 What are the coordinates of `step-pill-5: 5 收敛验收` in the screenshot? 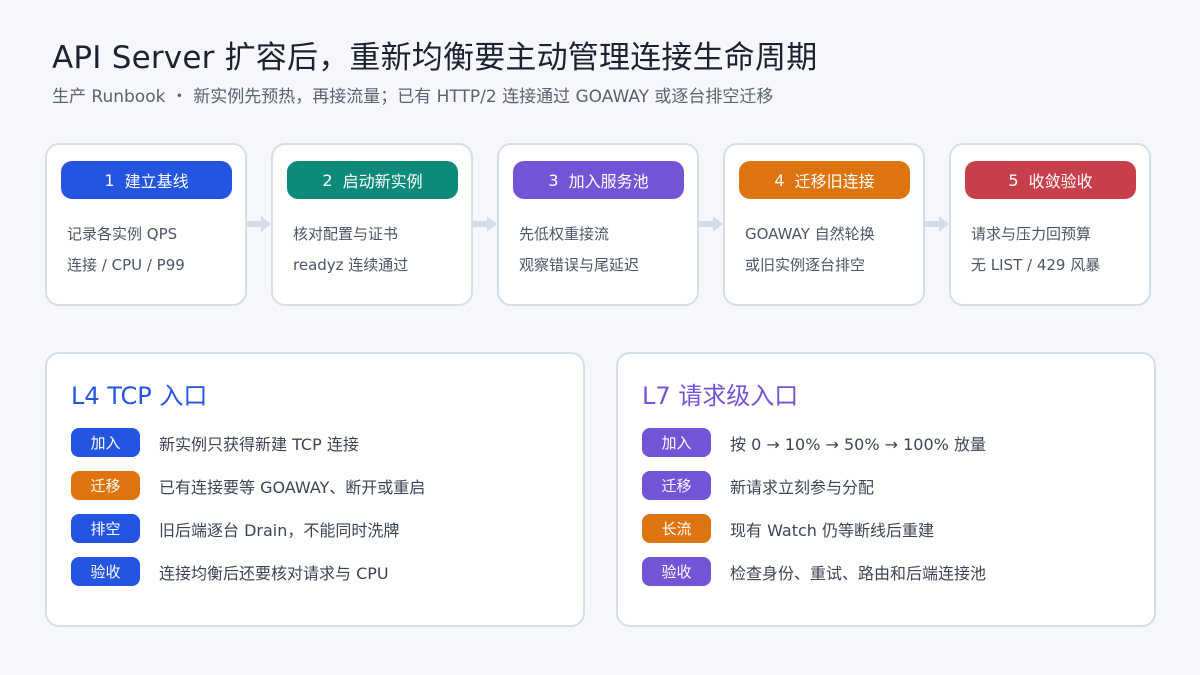 It's located at (1050, 180).